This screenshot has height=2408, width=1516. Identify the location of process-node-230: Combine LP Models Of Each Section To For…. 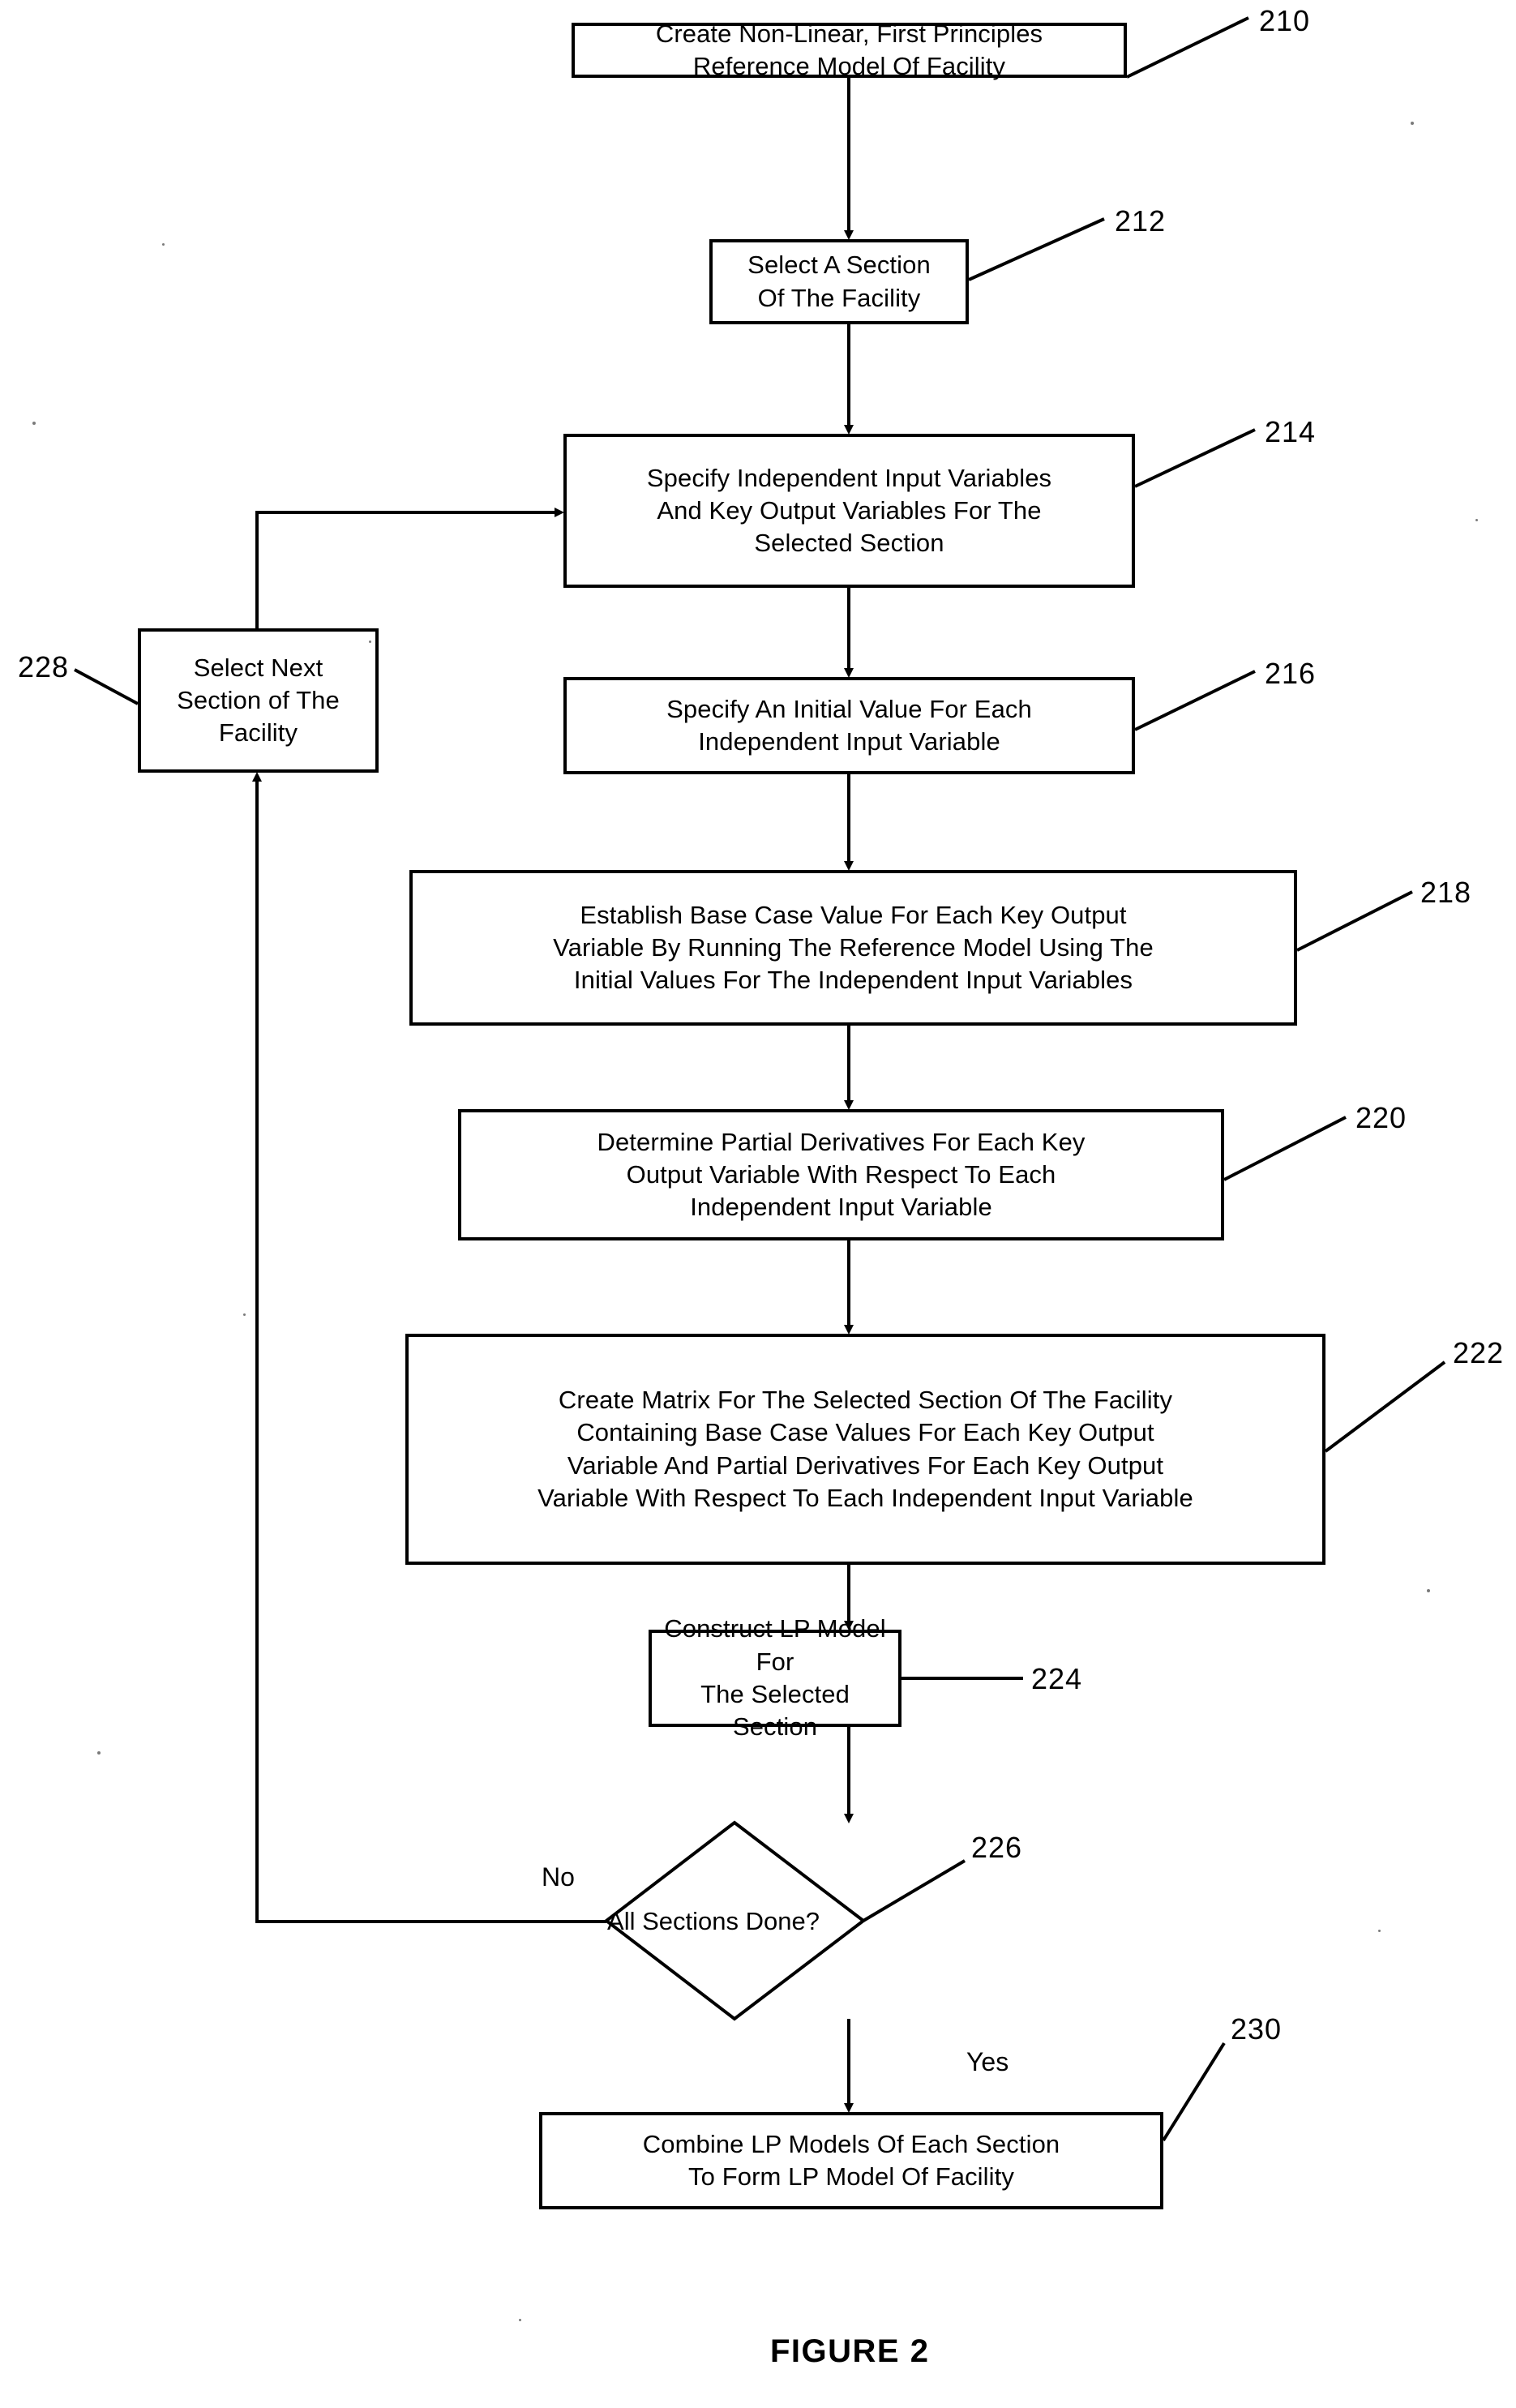
(851, 2160).